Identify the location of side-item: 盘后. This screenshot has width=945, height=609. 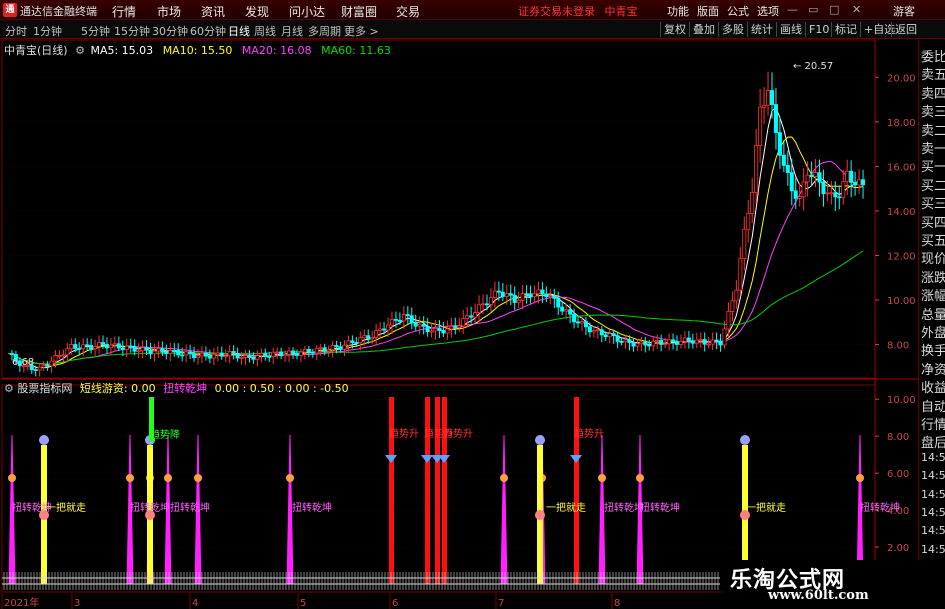
(933, 441).